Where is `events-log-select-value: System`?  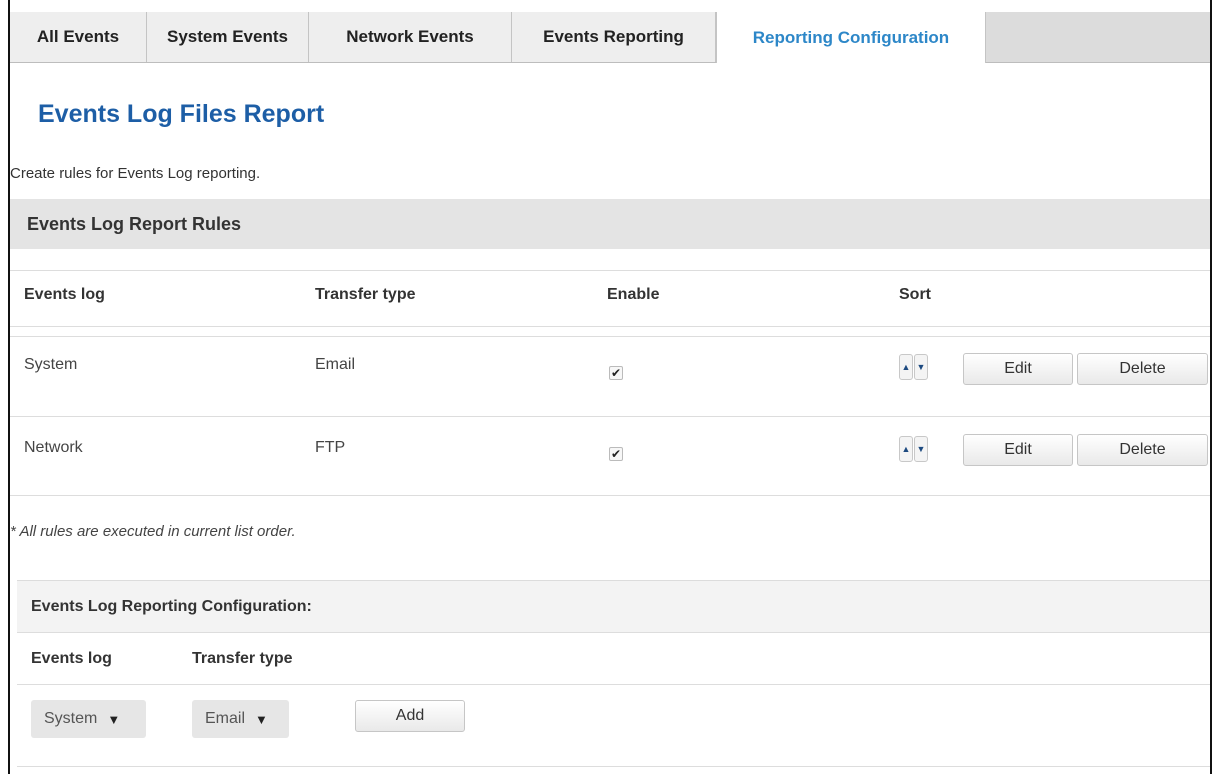
events-log-select-value: System is located at coordinates (71, 718).